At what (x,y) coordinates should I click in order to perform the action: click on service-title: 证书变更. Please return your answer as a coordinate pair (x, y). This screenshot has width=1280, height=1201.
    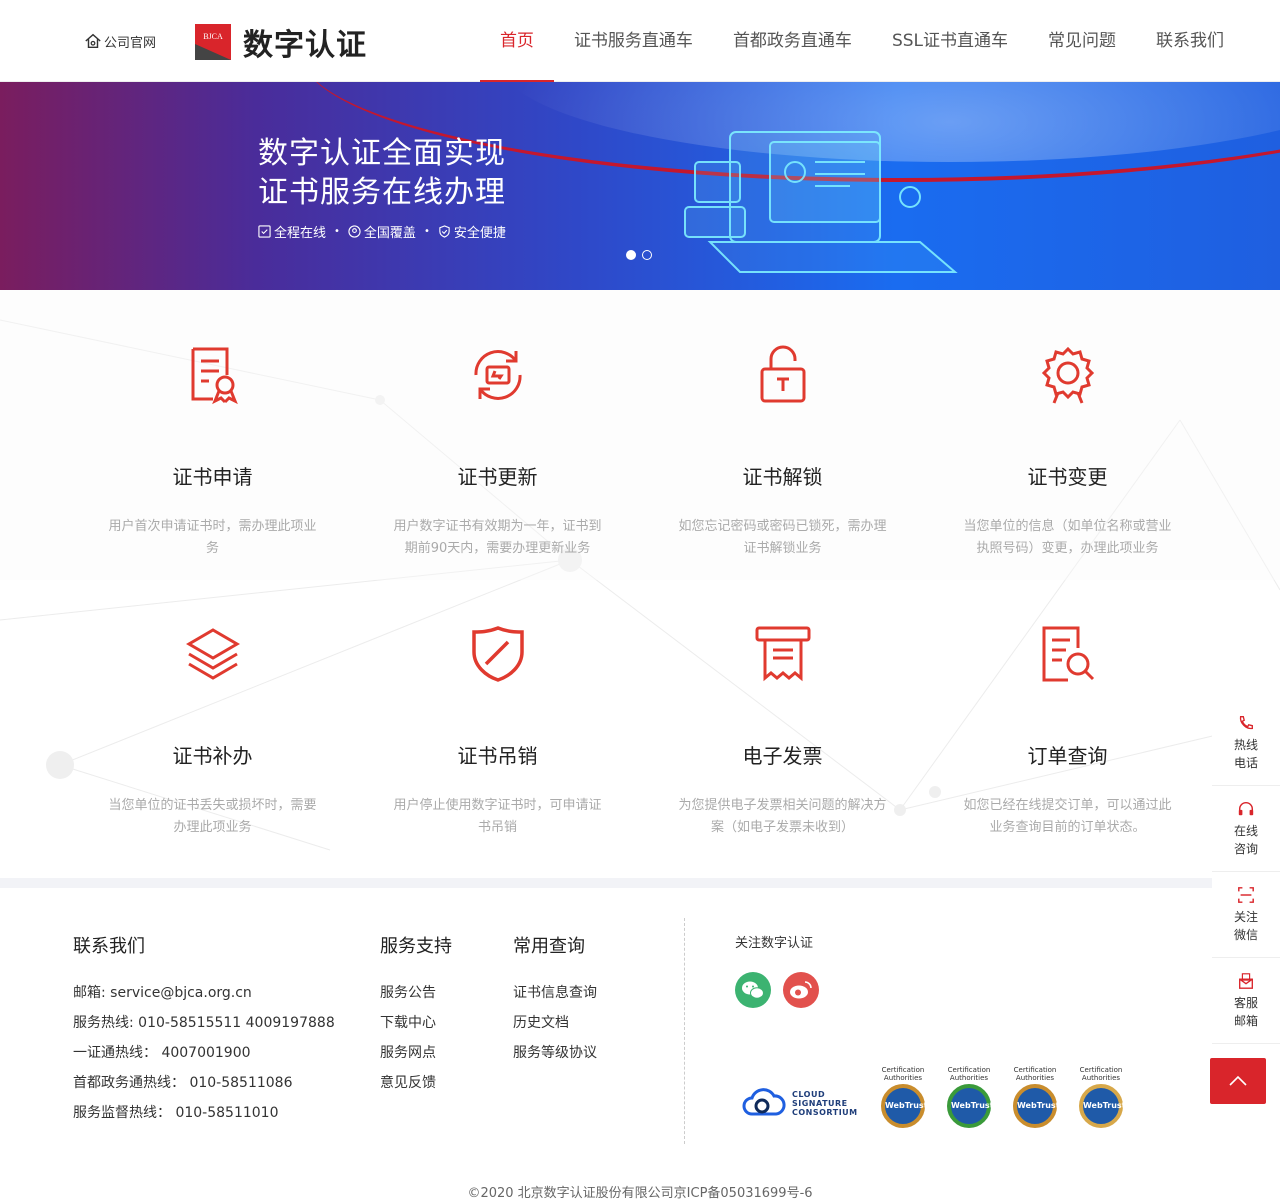
    Looking at the image, I should click on (1067, 477).